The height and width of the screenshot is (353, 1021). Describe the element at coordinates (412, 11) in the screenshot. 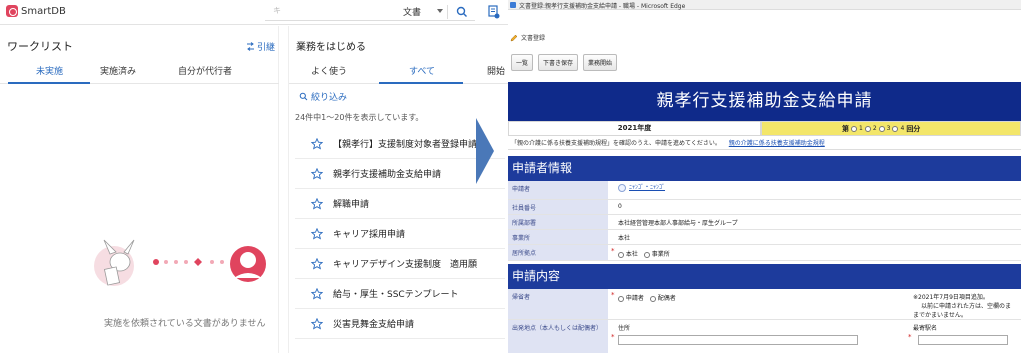

I see `search-category-select: 文書` at that location.